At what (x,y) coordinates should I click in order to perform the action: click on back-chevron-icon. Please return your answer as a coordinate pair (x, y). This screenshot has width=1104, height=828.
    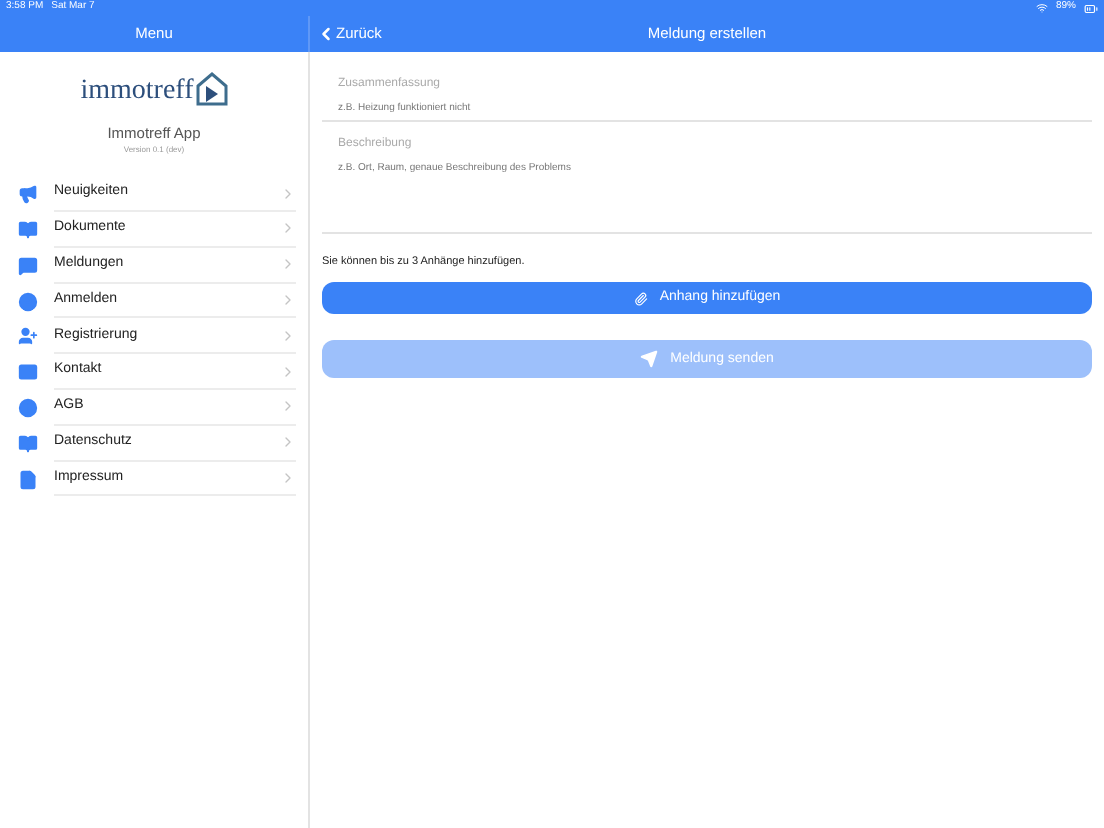
    Looking at the image, I should click on (326, 34).